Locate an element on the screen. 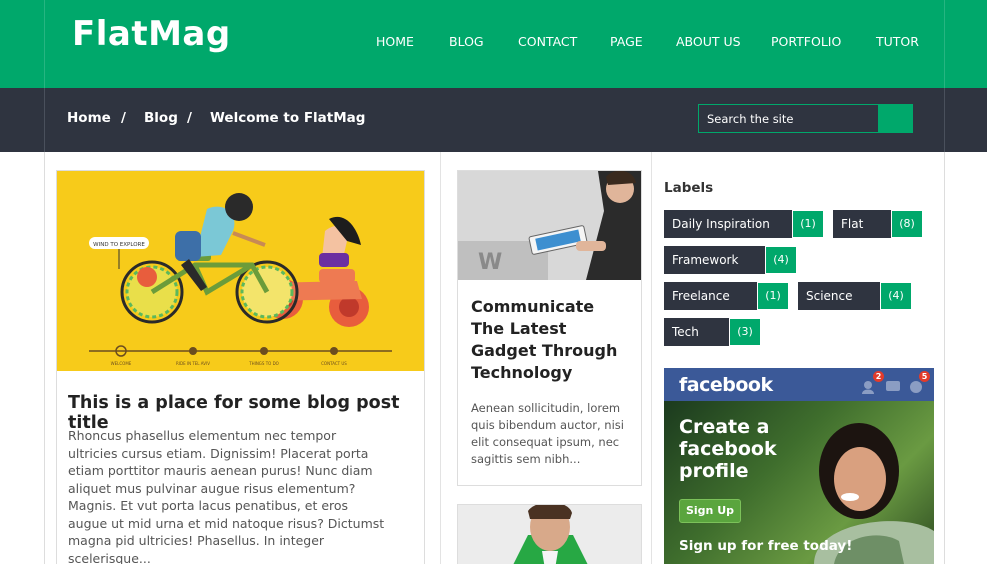 The image size is (987, 564). post-card is located at coordinates (549, 534).